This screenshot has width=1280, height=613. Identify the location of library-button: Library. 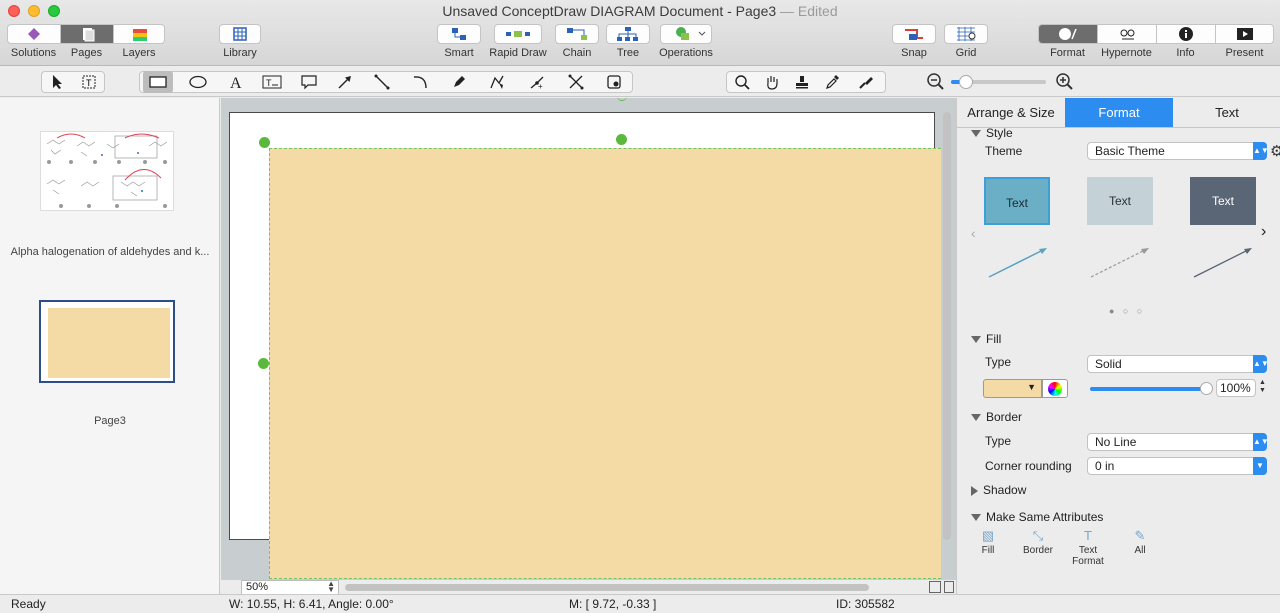
(240, 44).